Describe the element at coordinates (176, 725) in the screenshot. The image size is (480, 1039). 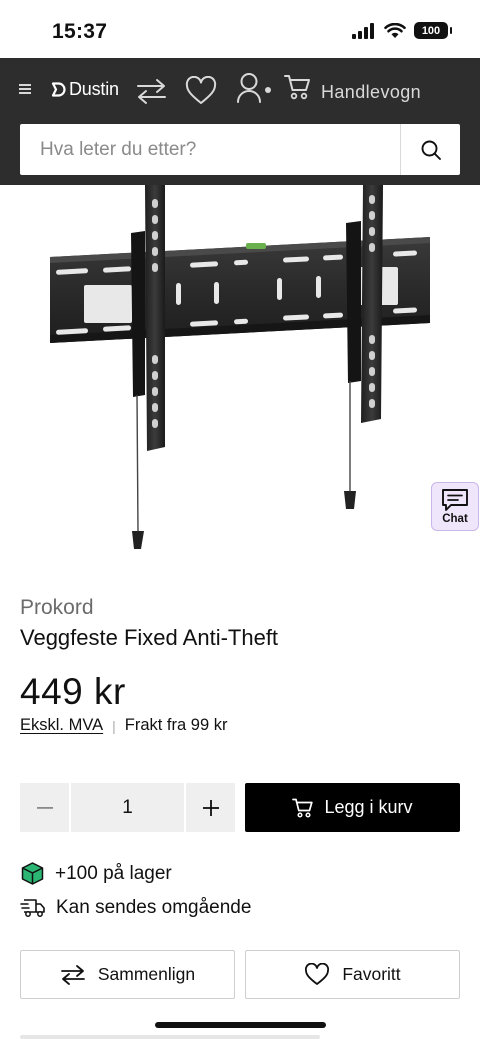
I see `shipping-text: Frakt fra 99 kr` at that location.